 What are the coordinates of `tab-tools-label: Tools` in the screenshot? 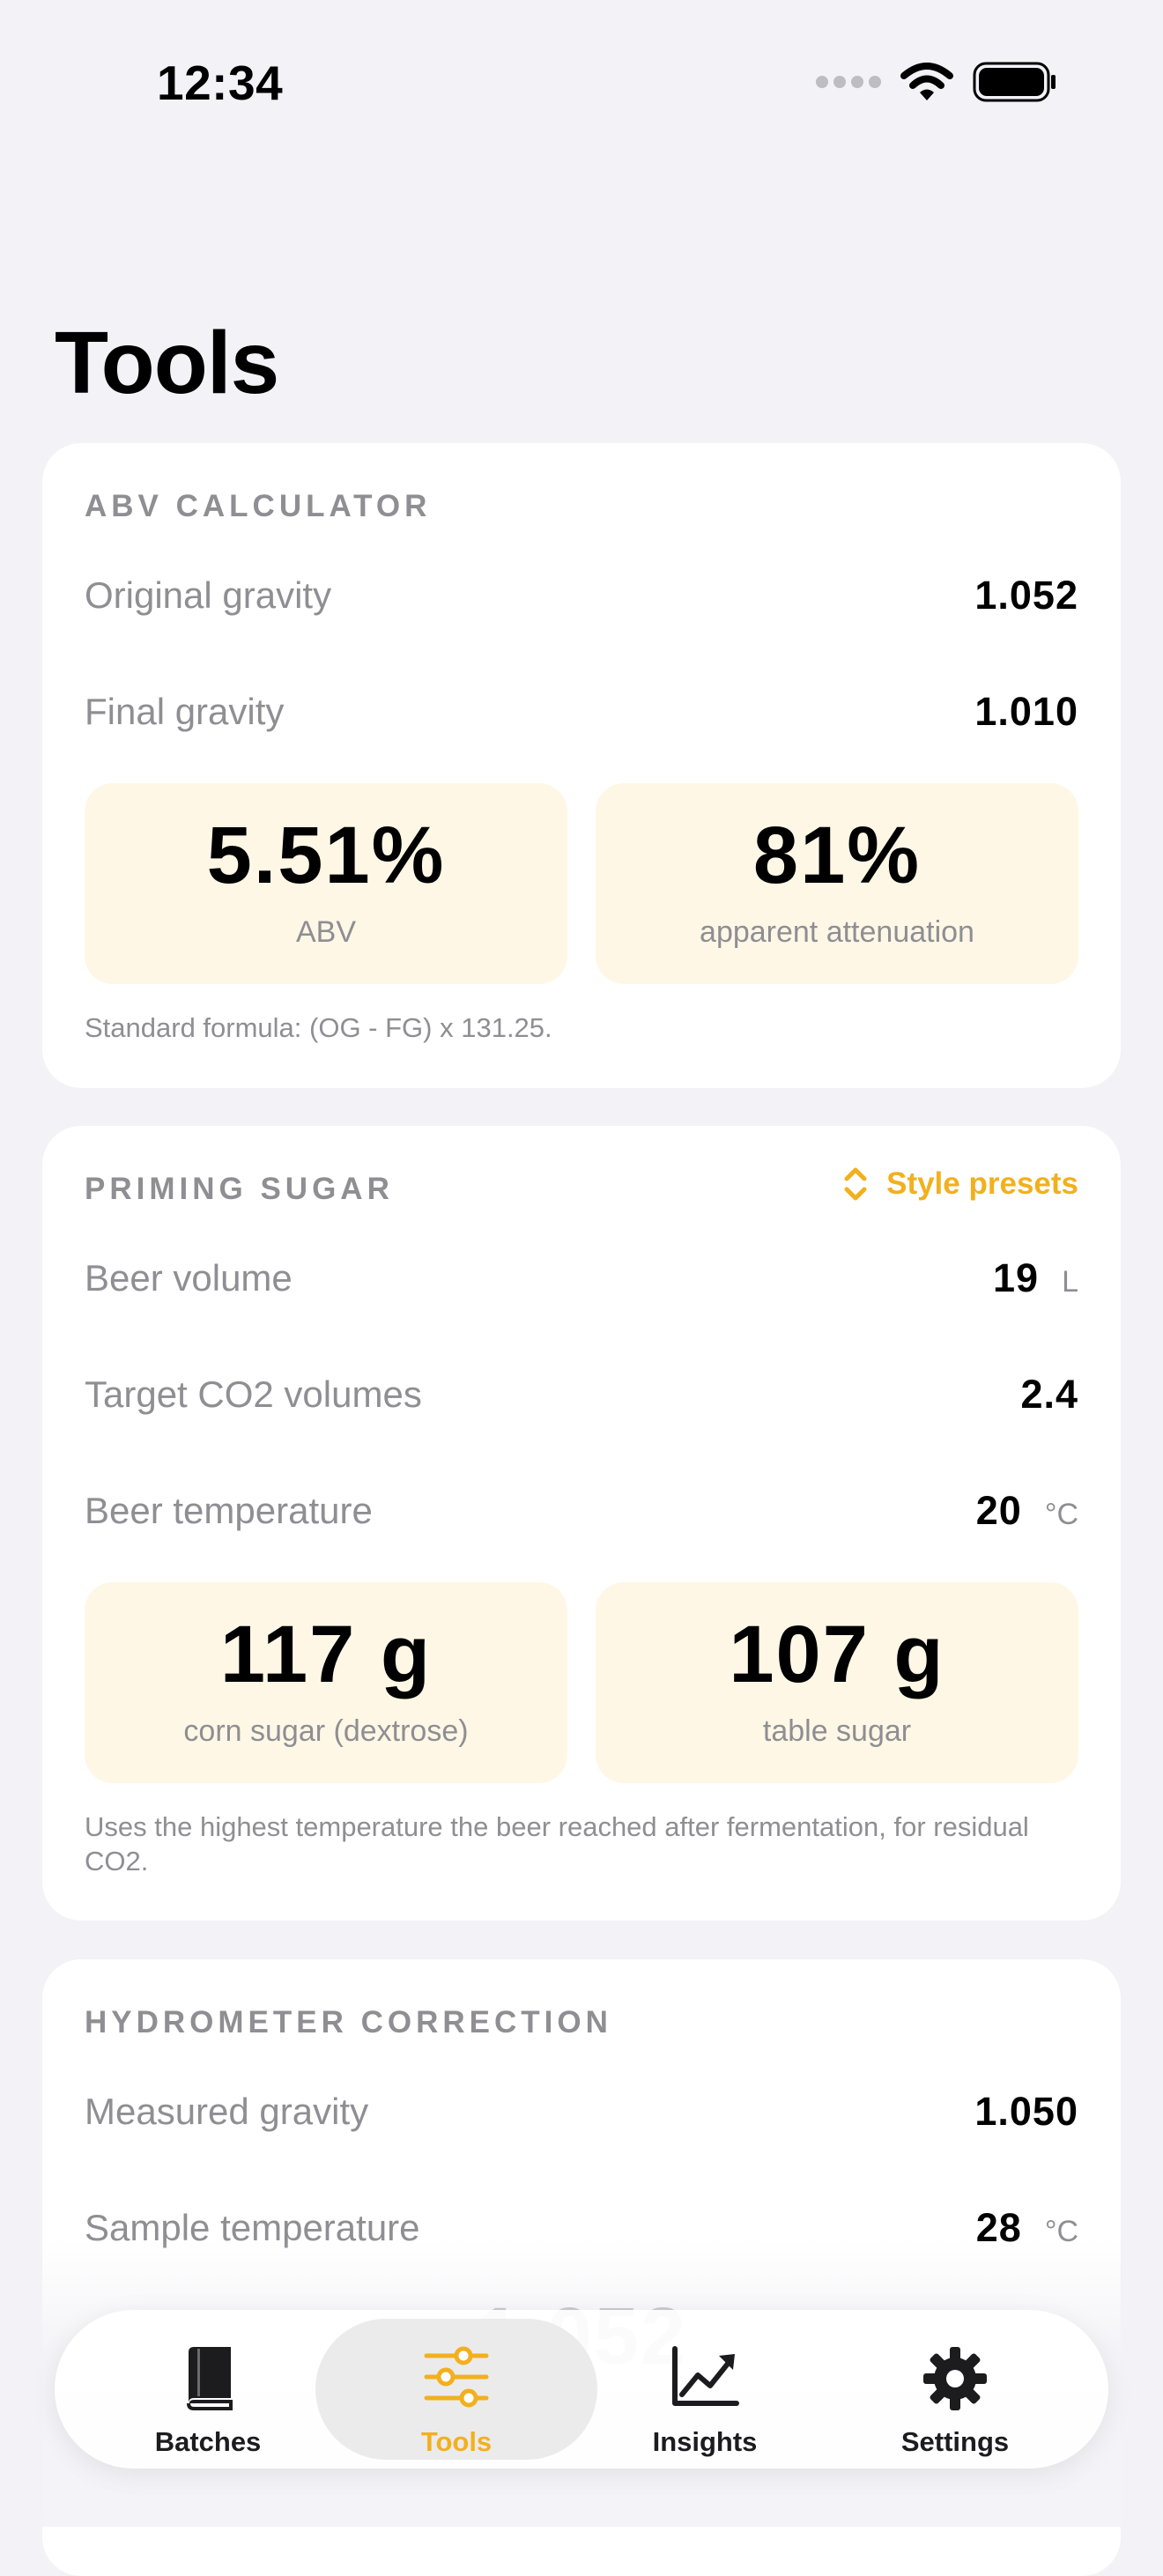 It's located at (457, 2442).